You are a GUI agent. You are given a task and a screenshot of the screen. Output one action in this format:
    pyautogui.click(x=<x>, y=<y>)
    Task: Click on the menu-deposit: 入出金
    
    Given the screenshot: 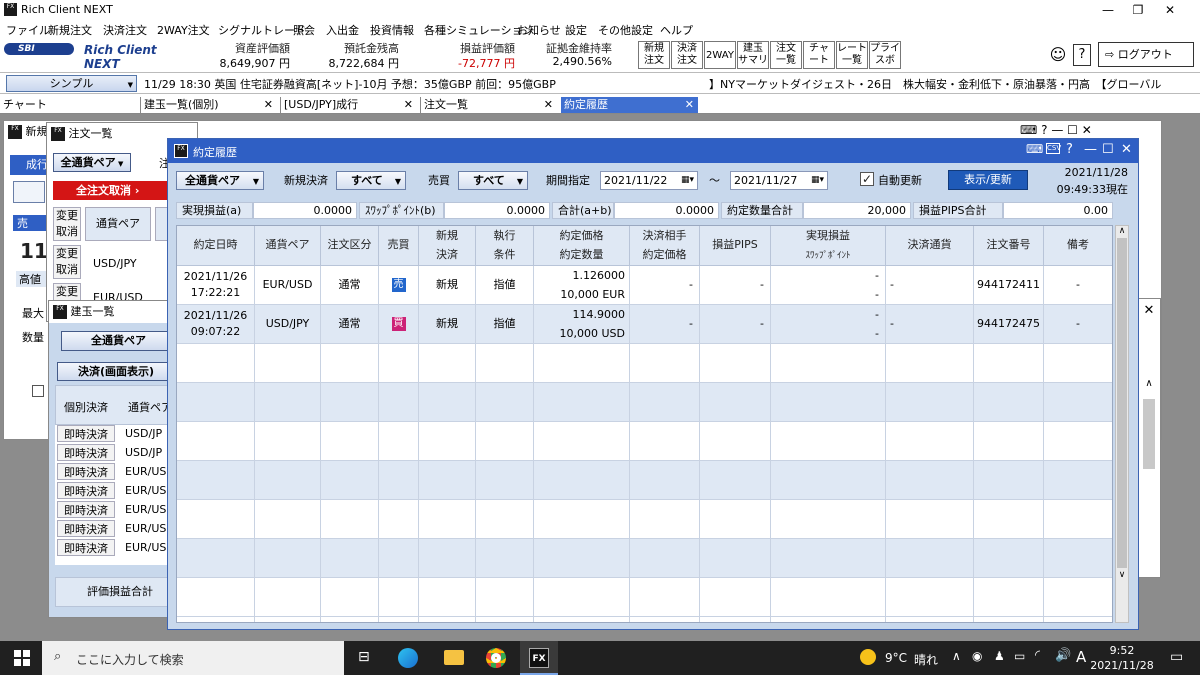 What is the action you would take?
    pyautogui.click(x=342, y=30)
    